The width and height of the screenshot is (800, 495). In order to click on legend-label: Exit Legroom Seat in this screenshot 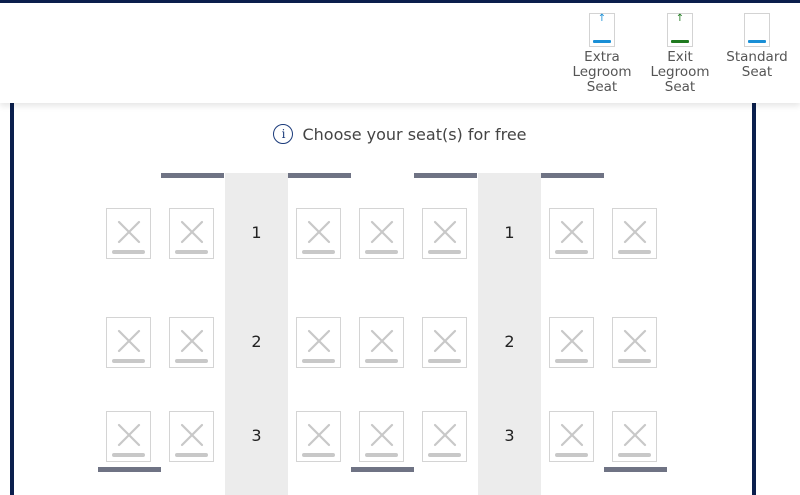, I will do `click(680, 72)`.